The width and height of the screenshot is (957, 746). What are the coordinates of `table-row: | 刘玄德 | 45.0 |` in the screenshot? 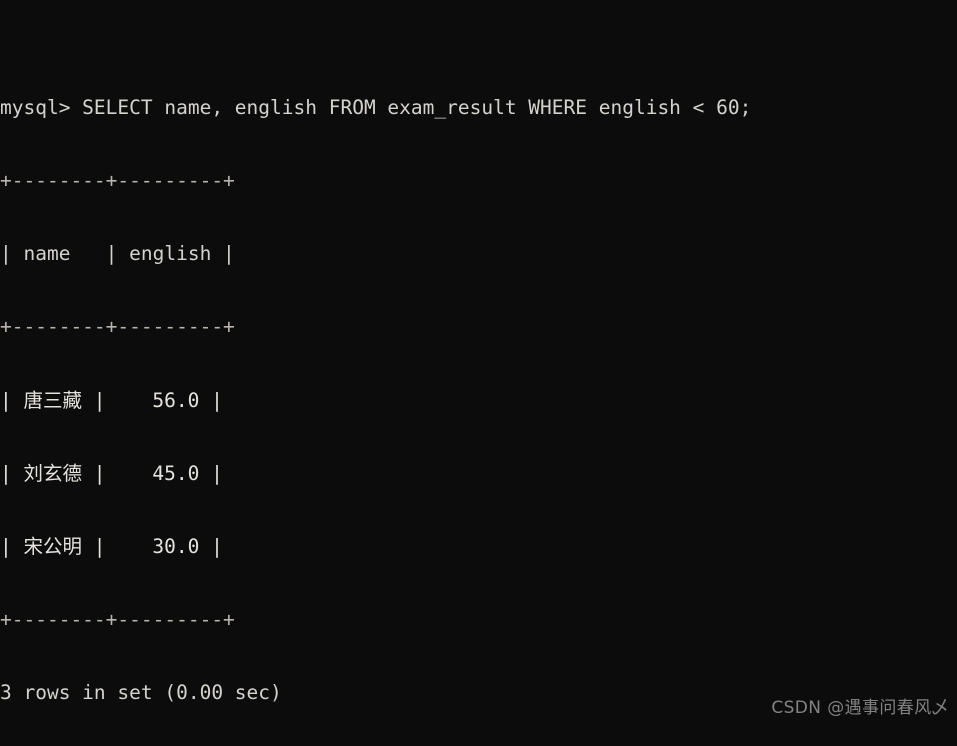 It's located at (111, 473).